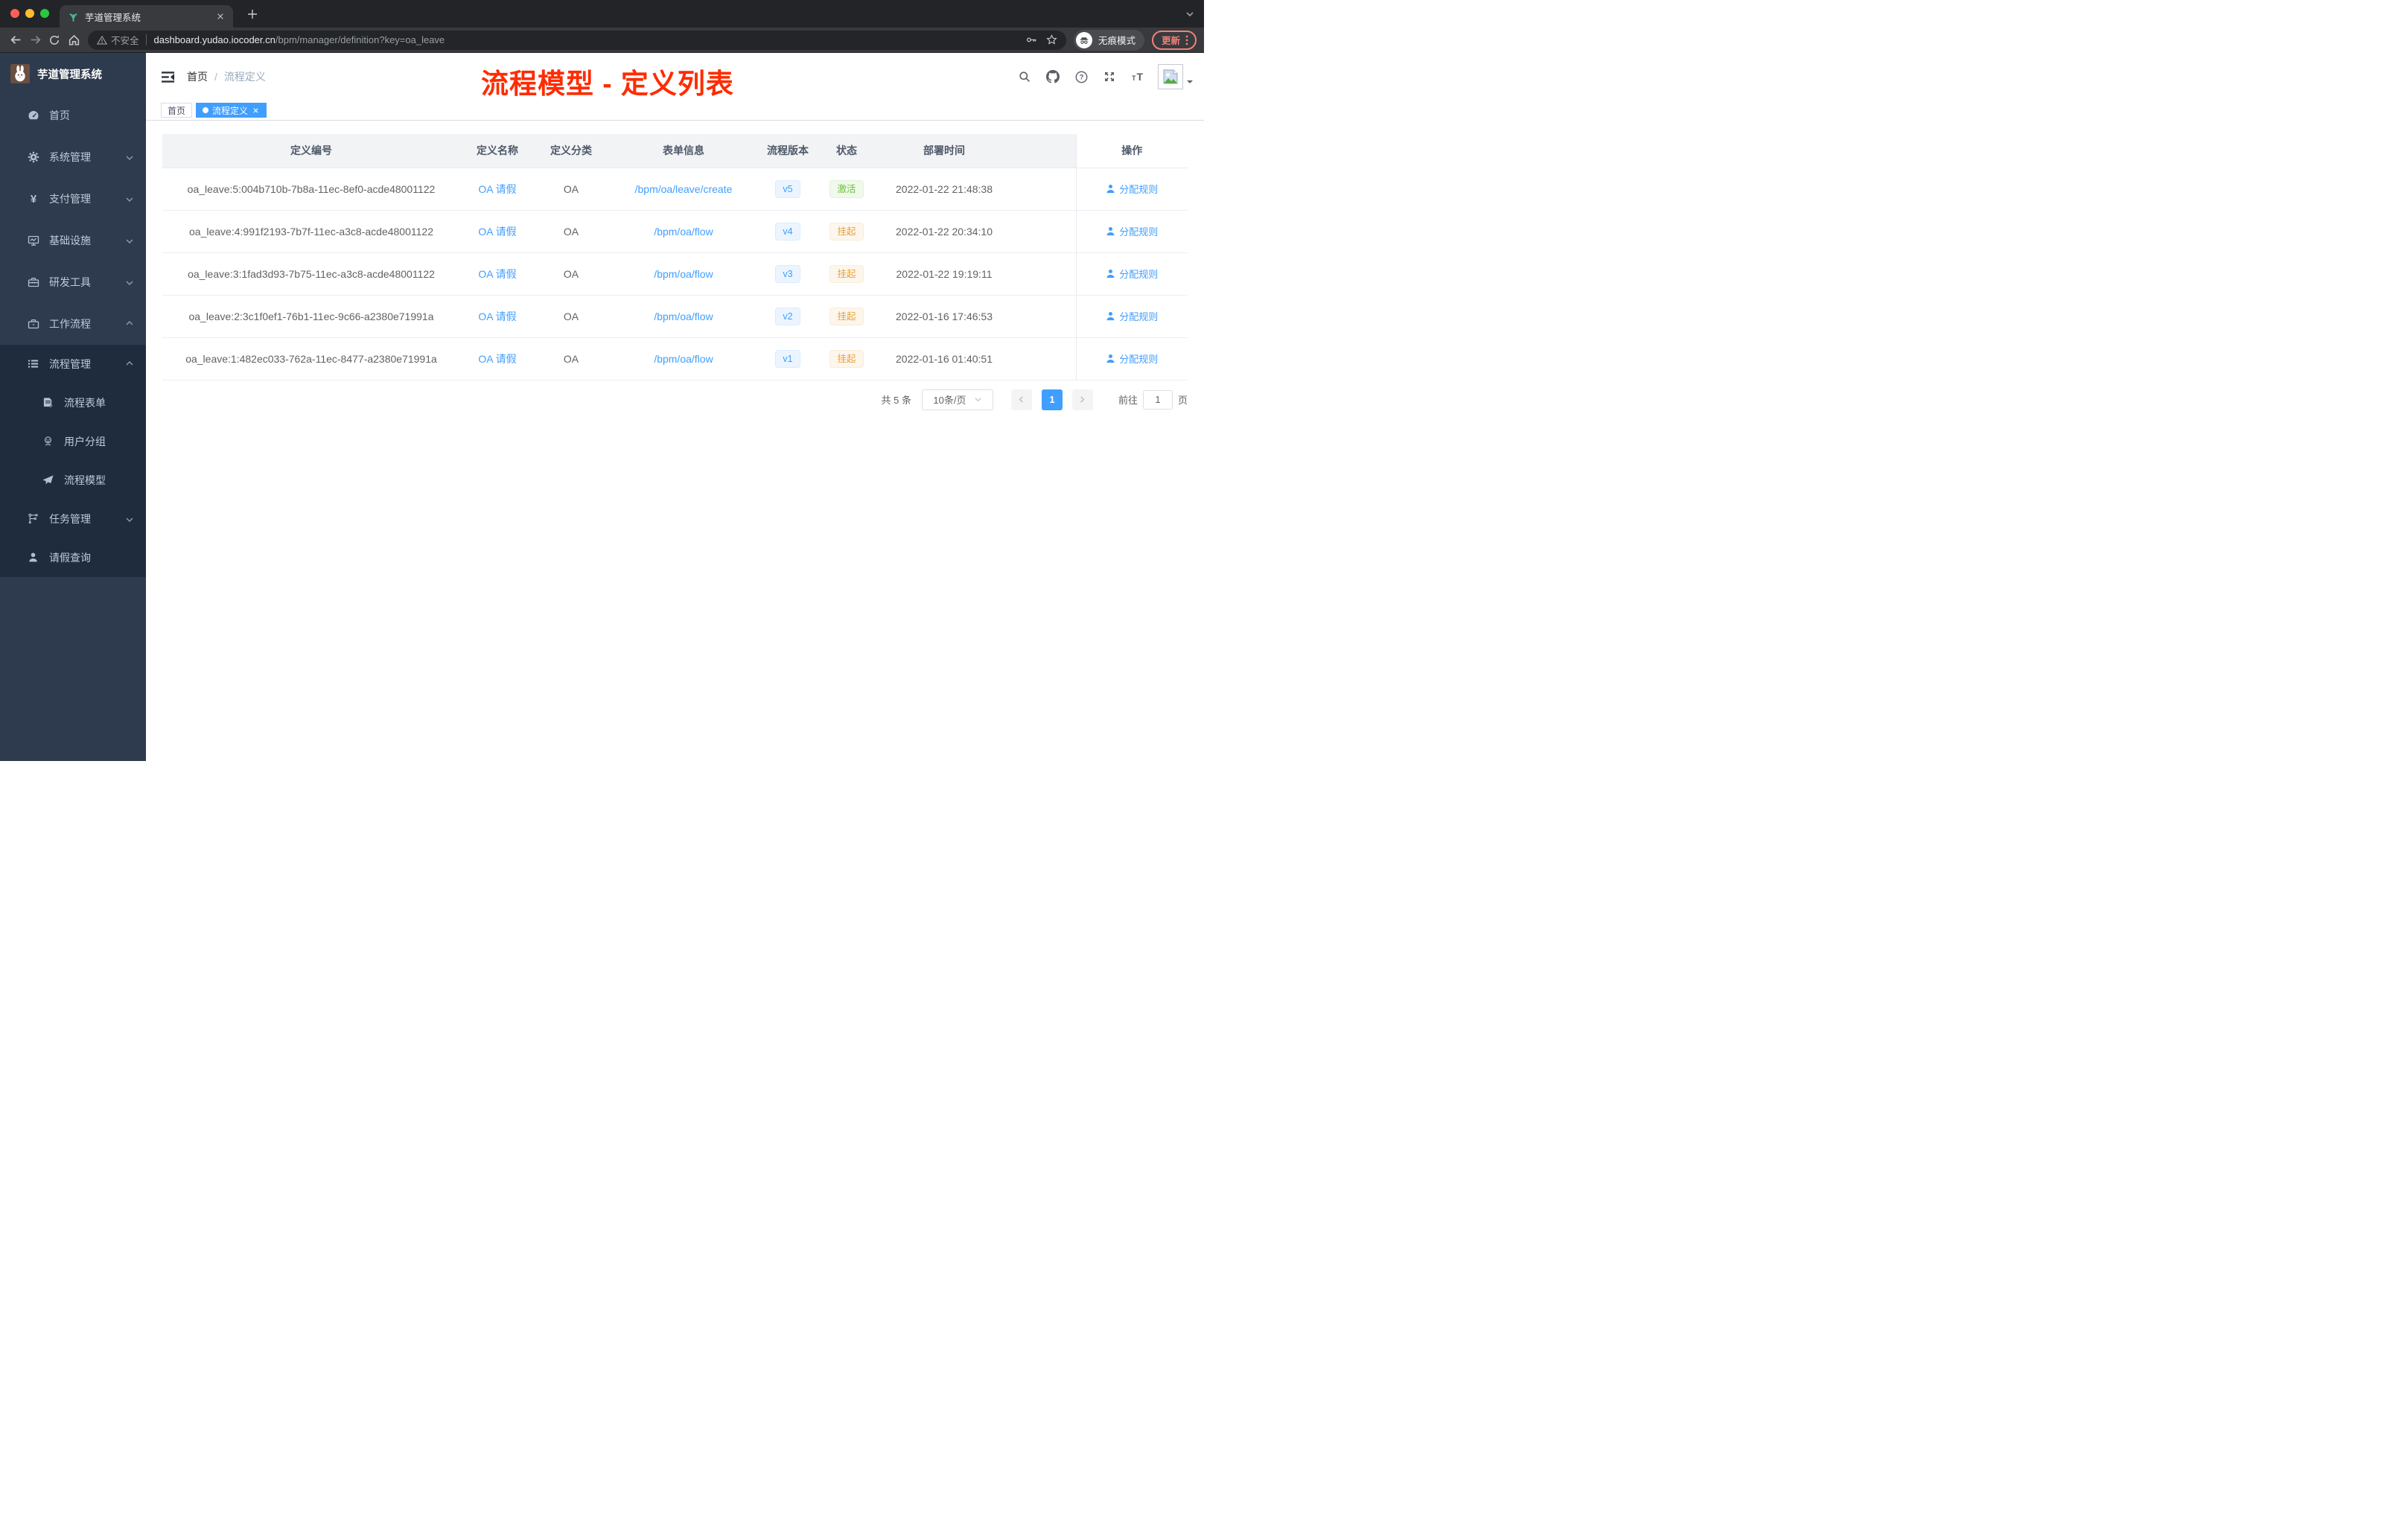 This screenshot has width=2408, height=1522. I want to click on version-tag: v2, so click(787, 316).